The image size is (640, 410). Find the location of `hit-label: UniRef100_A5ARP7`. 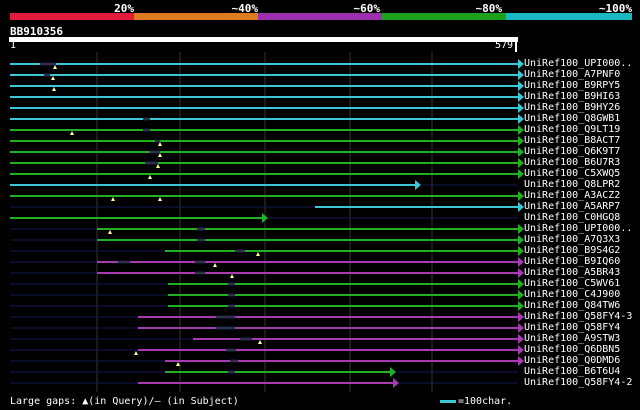

hit-label: UniRef100_A5ARP7 is located at coordinates (572, 206).